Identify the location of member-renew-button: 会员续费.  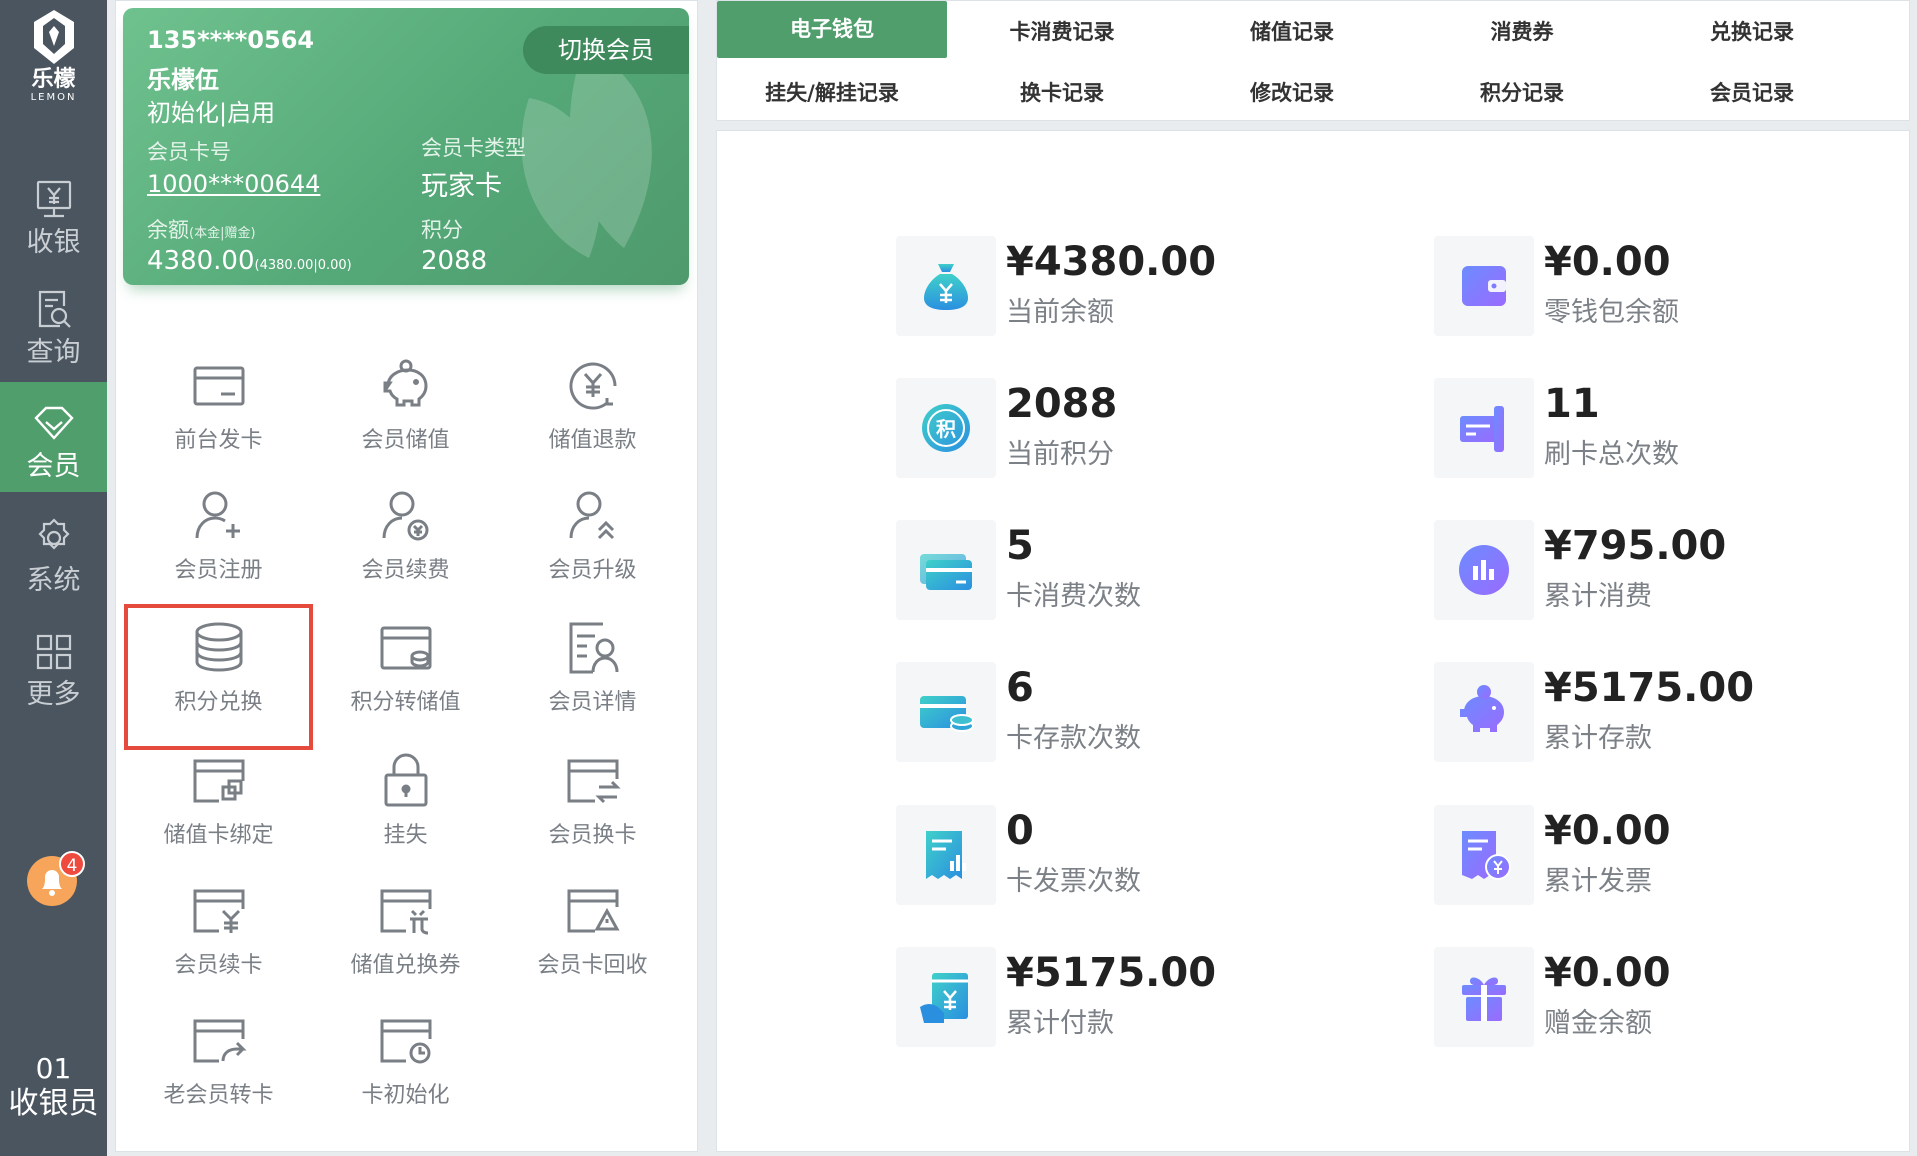
(405, 551).